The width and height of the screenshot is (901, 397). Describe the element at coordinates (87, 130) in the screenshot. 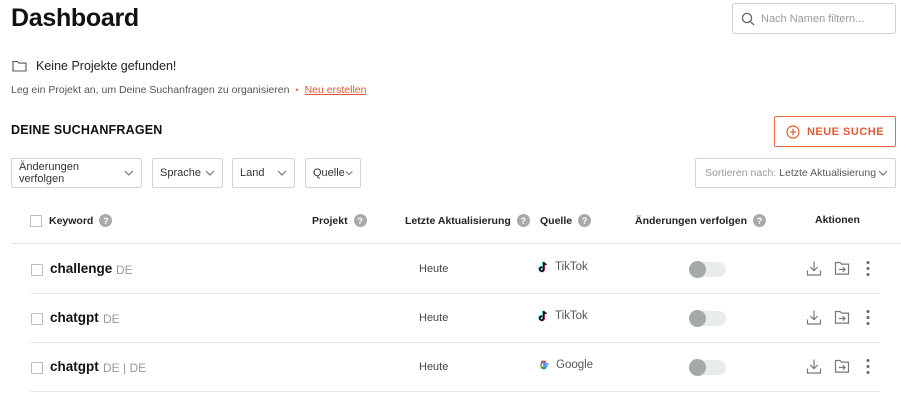

I see `section-title: DEINE SUCHANFRAGEN` at that location.